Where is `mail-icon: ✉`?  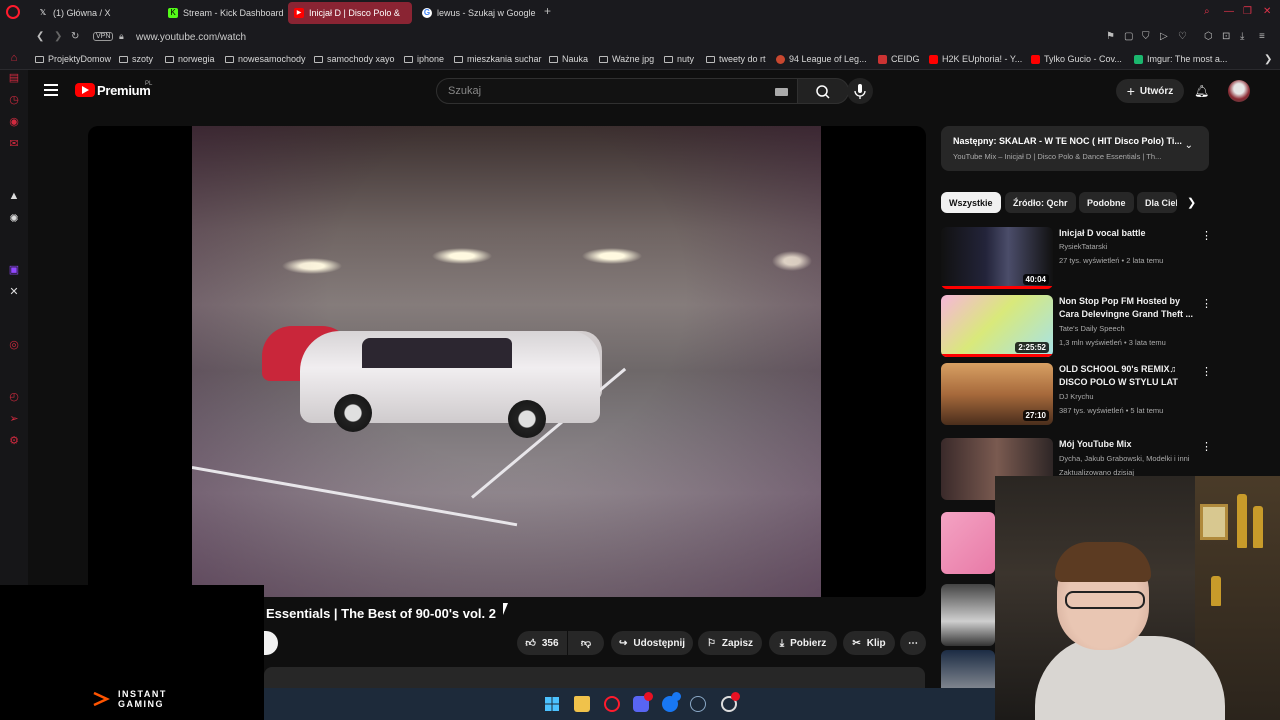 mail-icon: ✉ is located at coordinates (14, 143).